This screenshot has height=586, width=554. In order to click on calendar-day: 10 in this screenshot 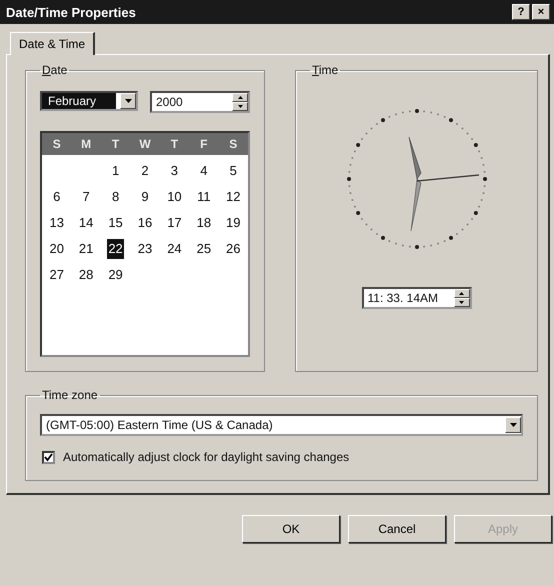, I will do `click(174, 197)`.